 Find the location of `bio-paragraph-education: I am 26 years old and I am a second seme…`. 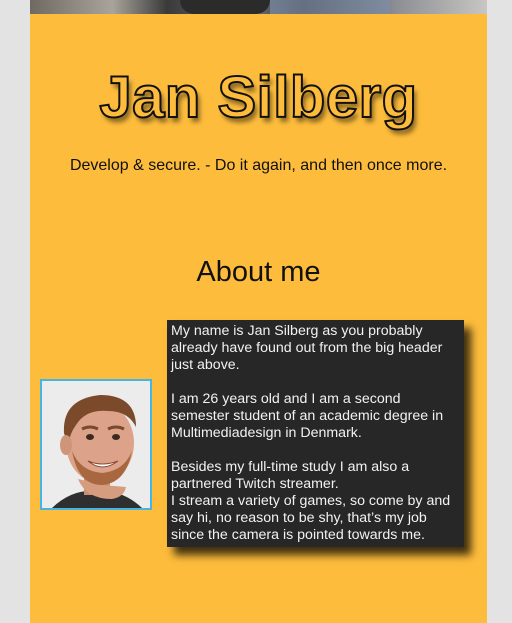

bio-paragraph-education: I am 26 years old and I am a second seme… is located at coordinates (307, 416).